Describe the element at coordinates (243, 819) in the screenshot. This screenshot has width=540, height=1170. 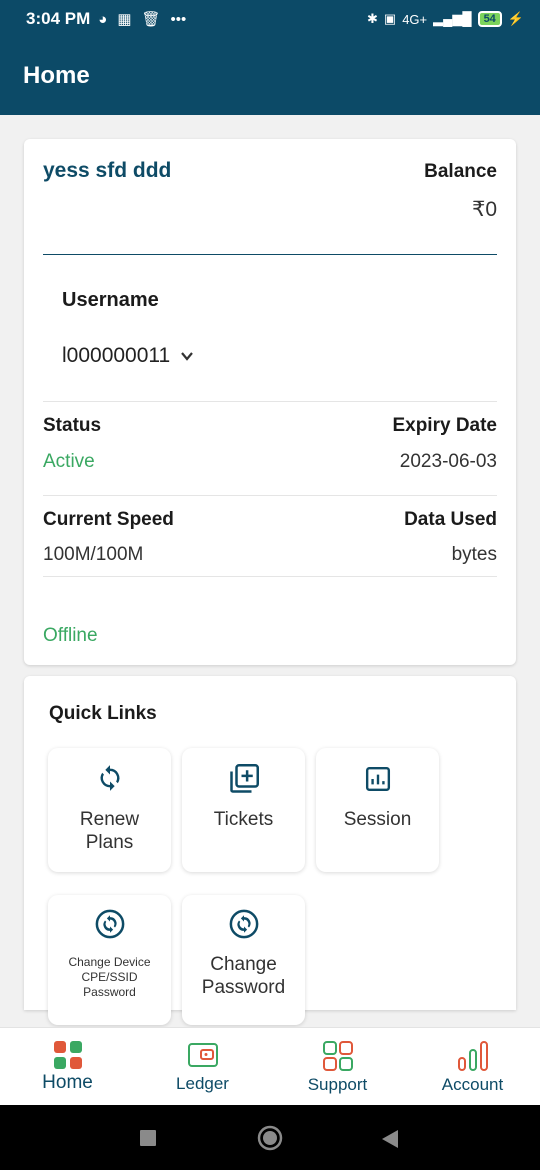
I see `tickets-label: Tickets` at that location.